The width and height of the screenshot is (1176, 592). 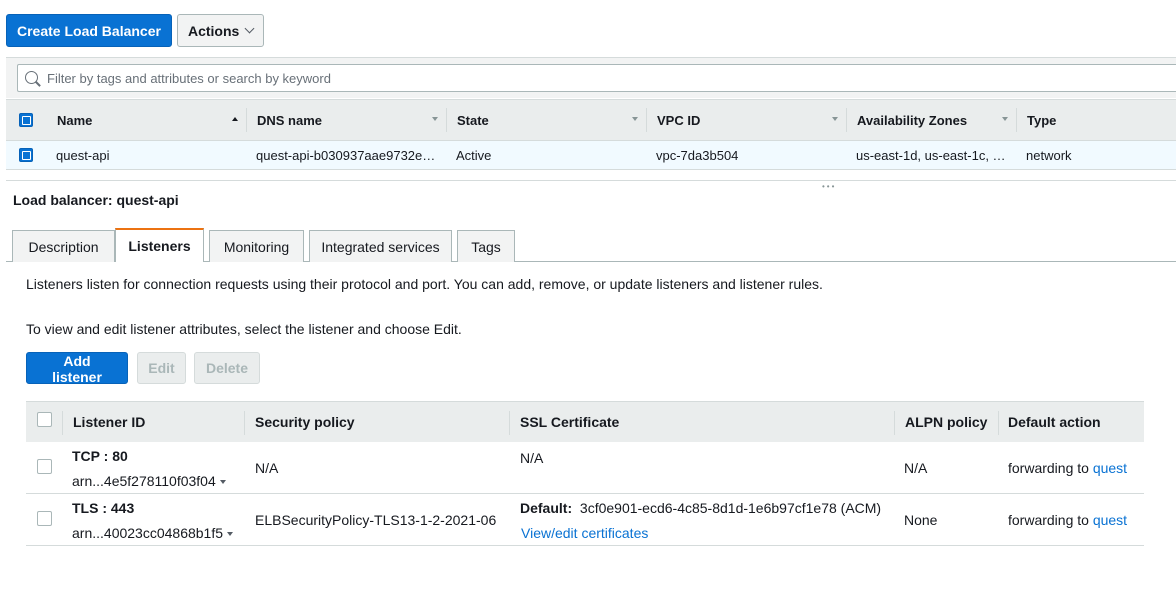 I want to click on listener-ssl-certificate: N/A, so click(x=532, y=458).